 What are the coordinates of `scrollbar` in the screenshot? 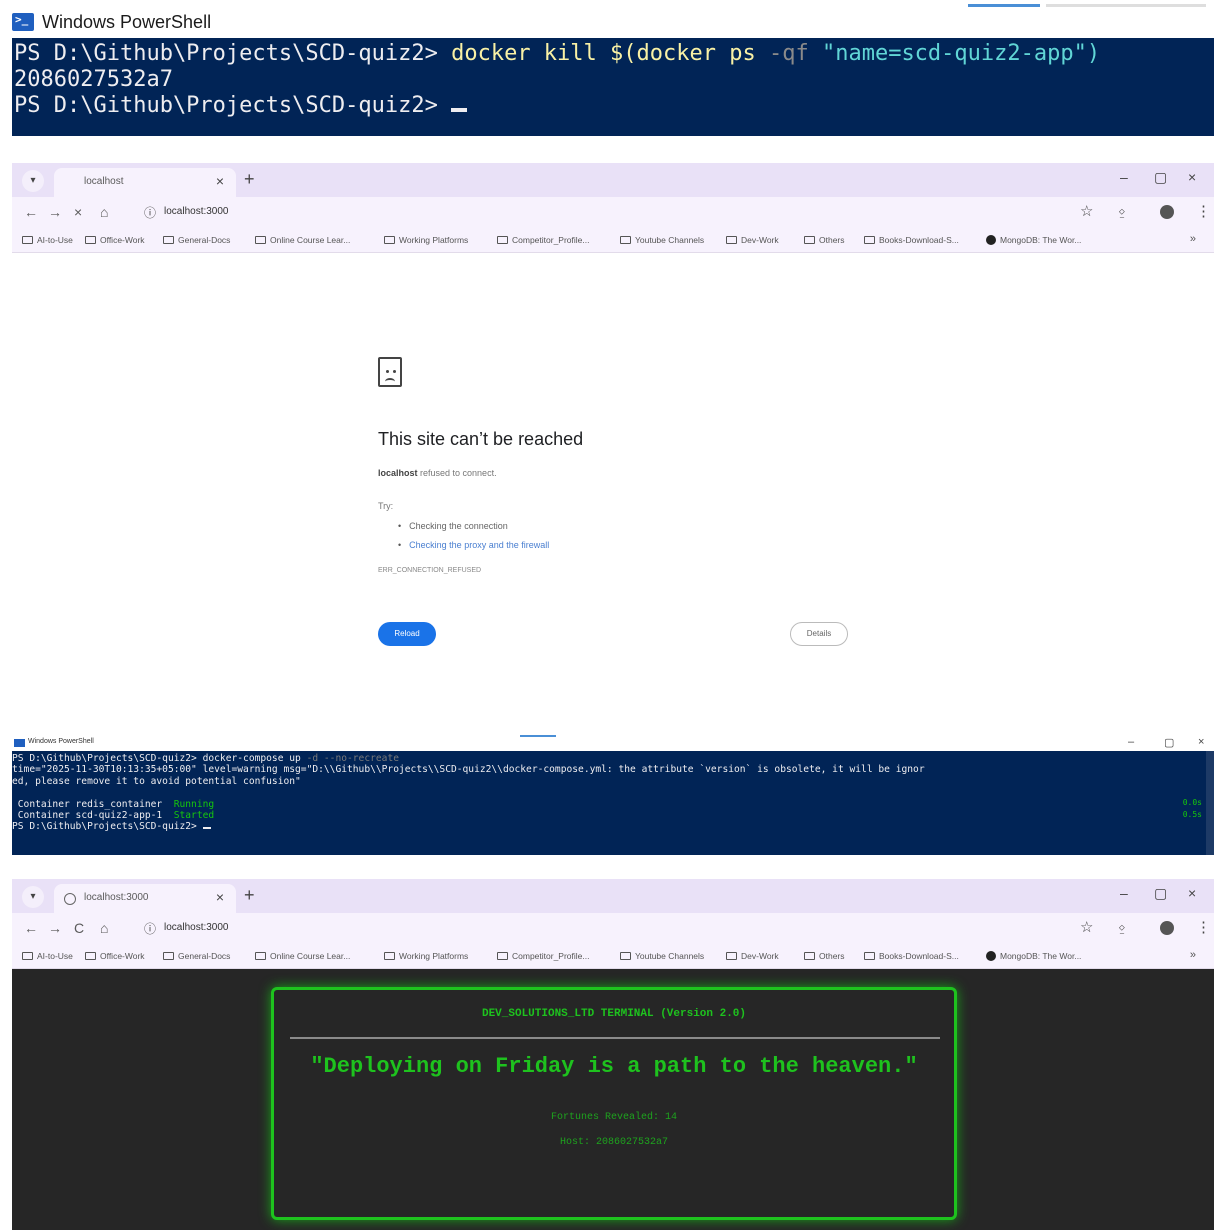 It's located at (1210, 803).